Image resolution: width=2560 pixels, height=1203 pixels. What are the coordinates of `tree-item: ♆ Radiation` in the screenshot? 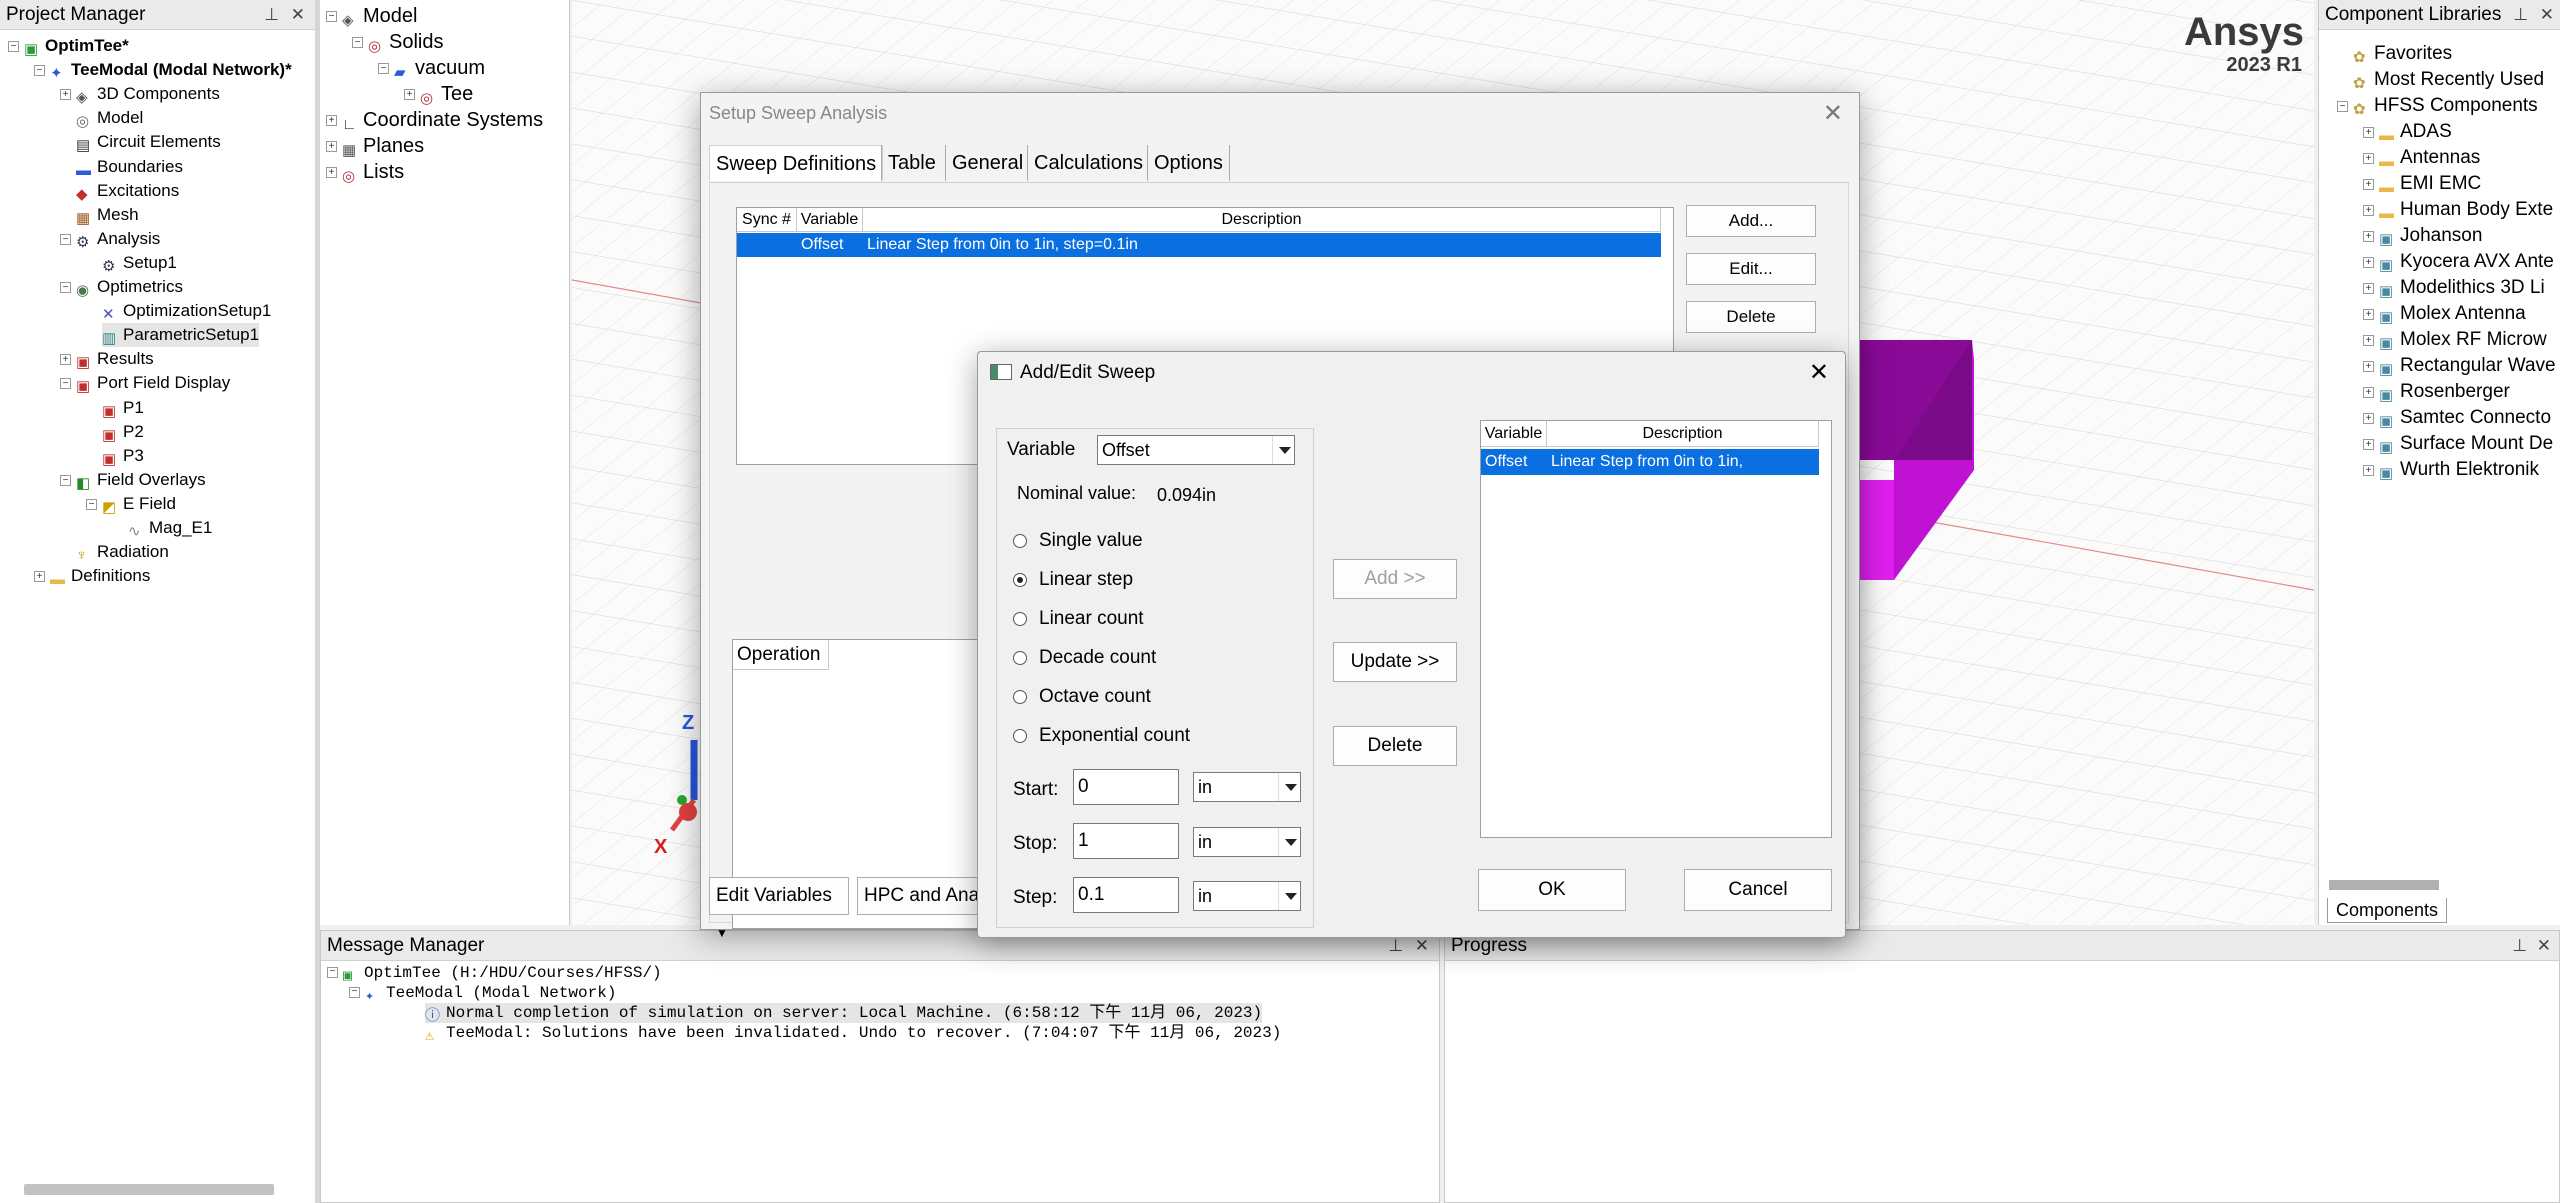 It's located at (122, 552).